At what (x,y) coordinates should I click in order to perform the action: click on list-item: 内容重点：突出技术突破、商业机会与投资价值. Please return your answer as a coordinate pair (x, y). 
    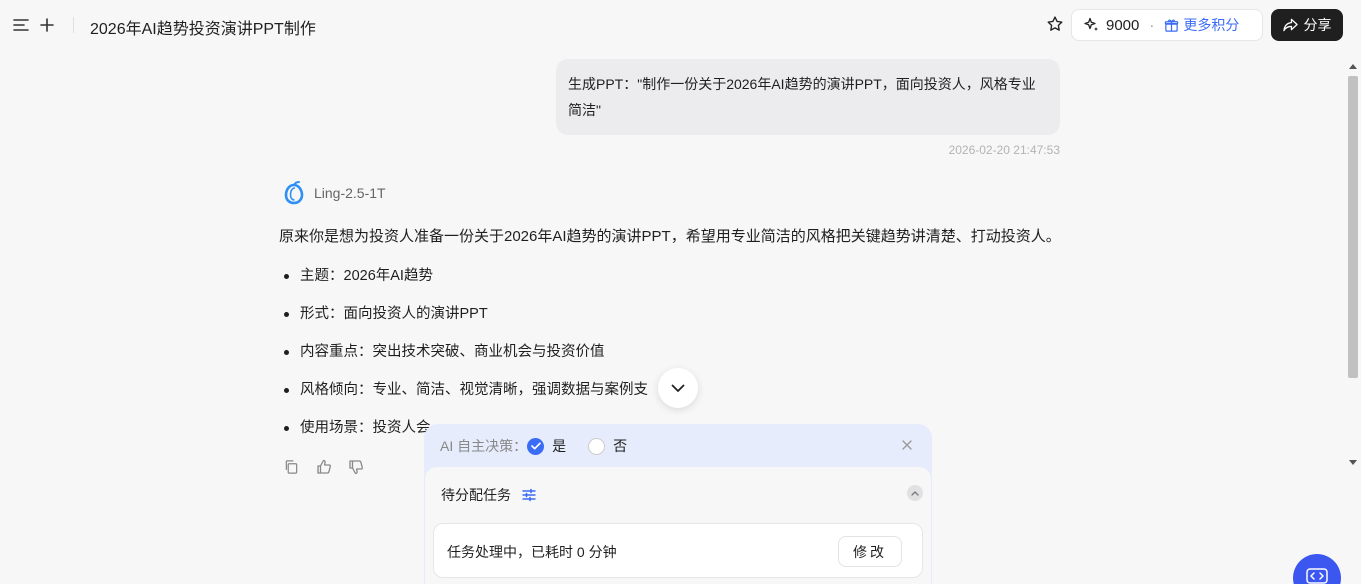
    Looking at the image, I should click on (465, 360).